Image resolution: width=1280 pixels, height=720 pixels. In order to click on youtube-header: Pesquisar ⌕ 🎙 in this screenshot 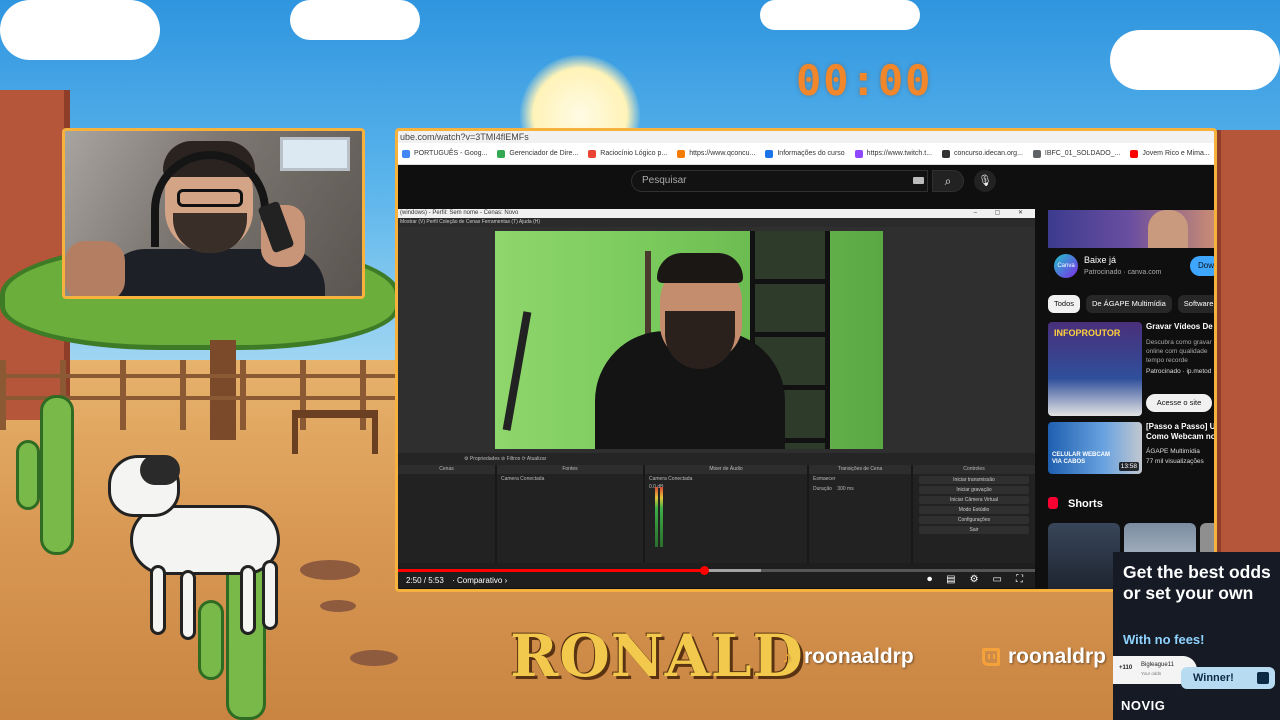, I will do `click(806, 184)`.